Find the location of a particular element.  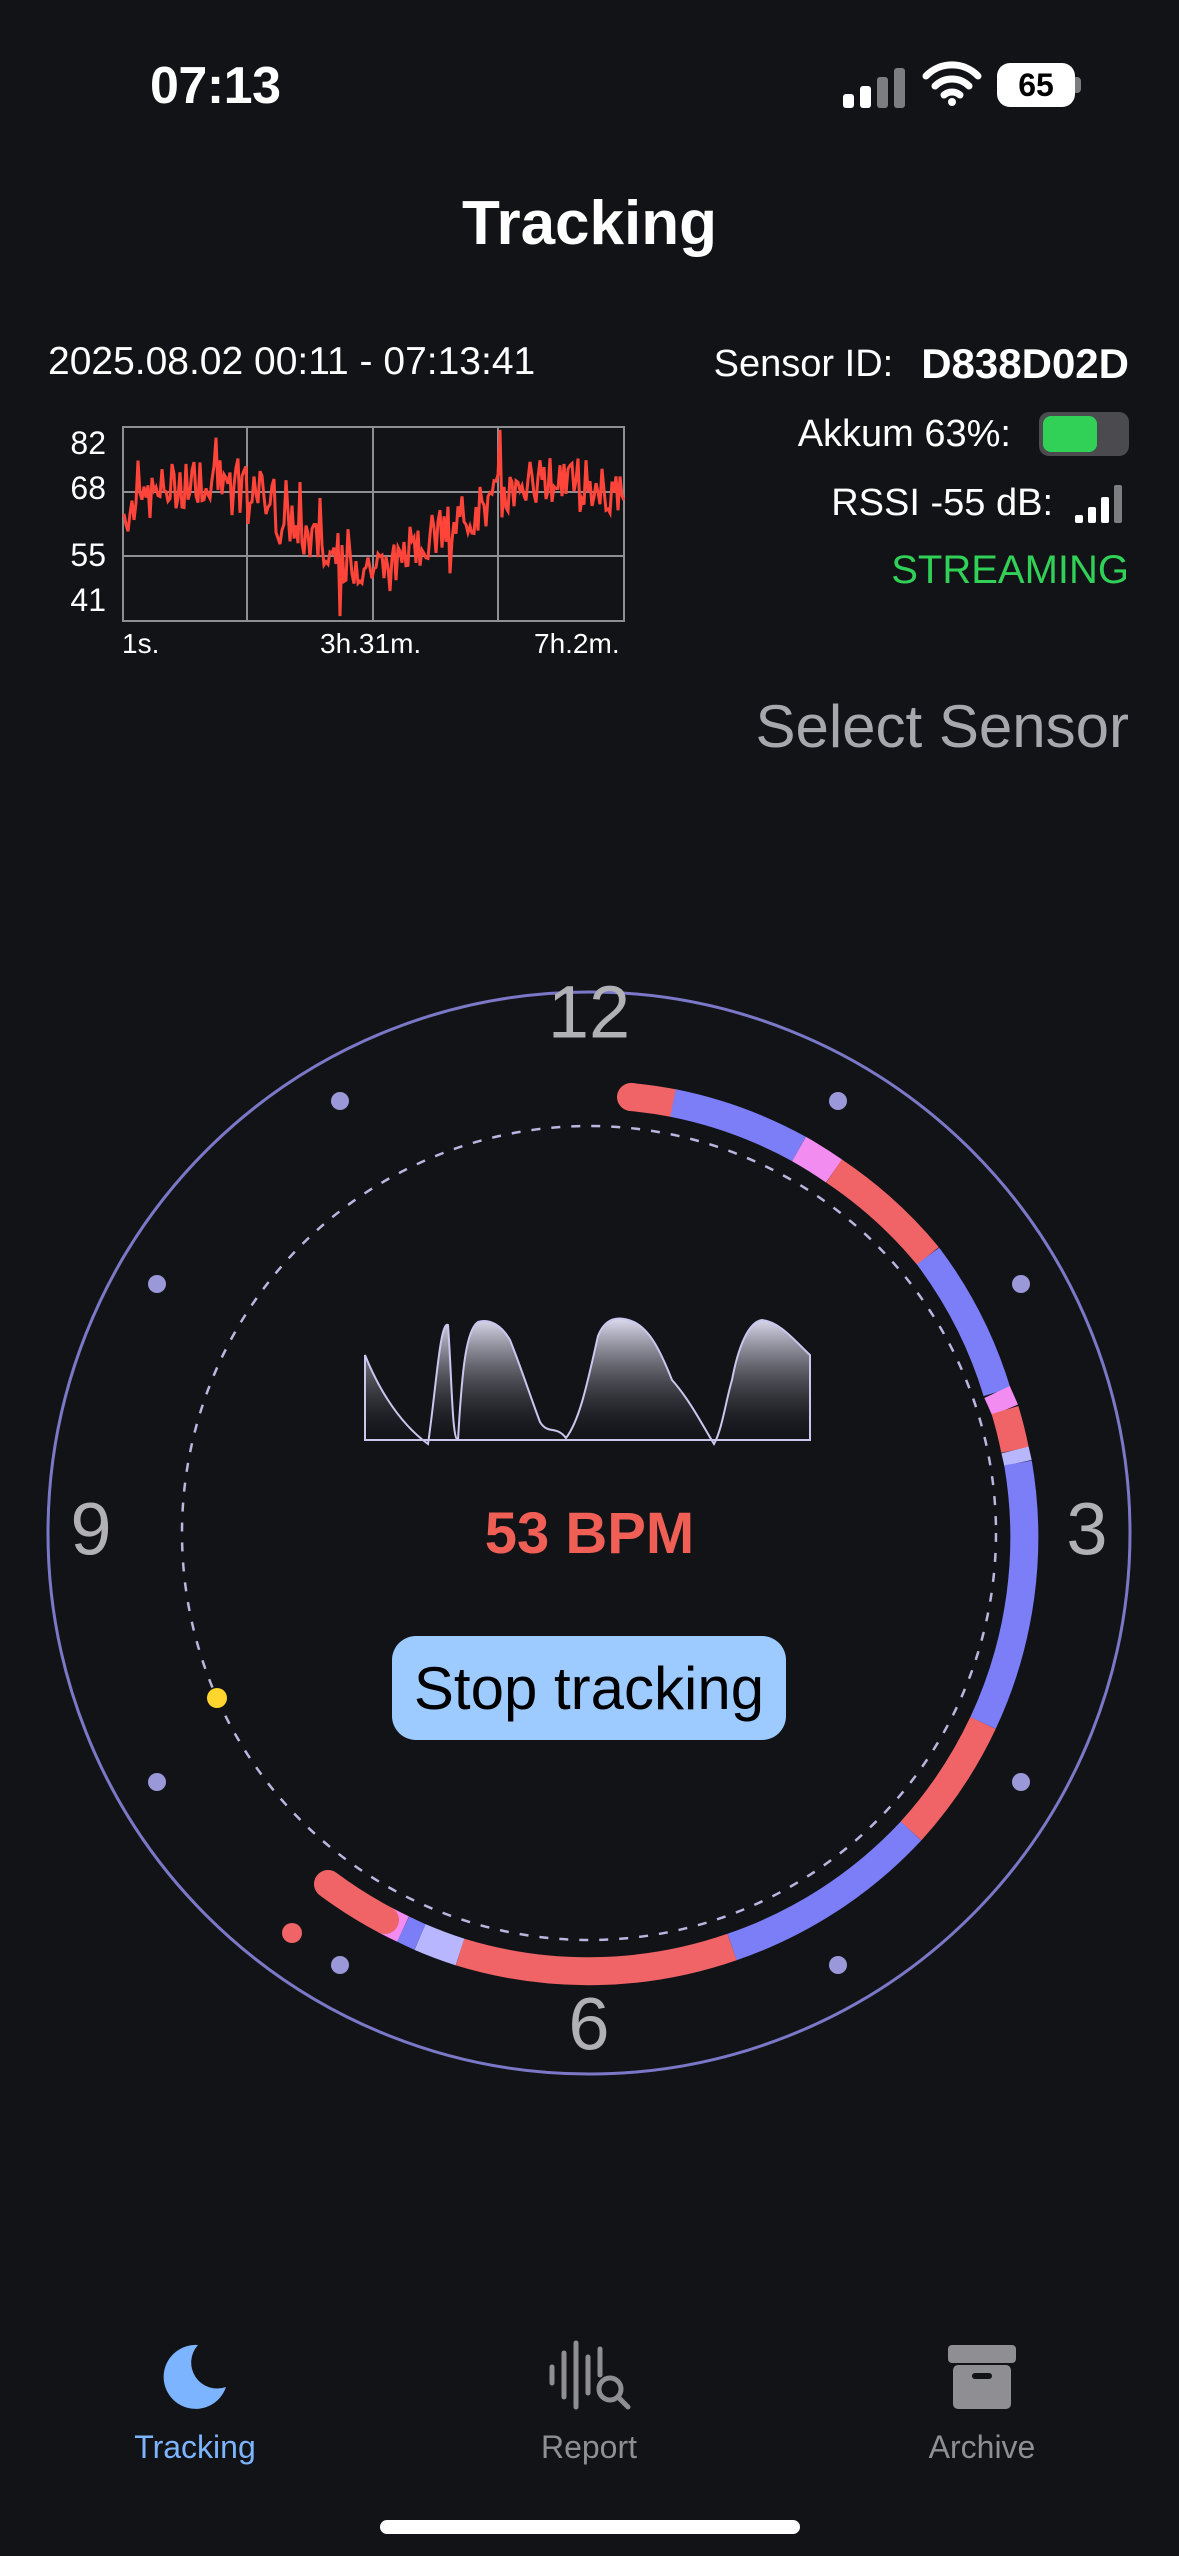

alarm-marker is located at coordinates (217, 1698).